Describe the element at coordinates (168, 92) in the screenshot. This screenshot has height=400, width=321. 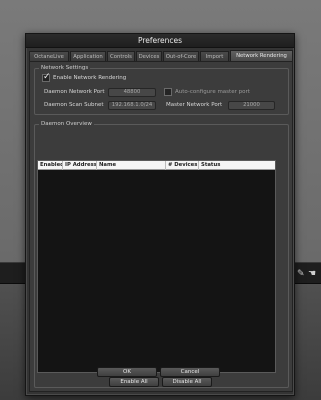
I see `auto-configure-master-port-checkbox` at that location.